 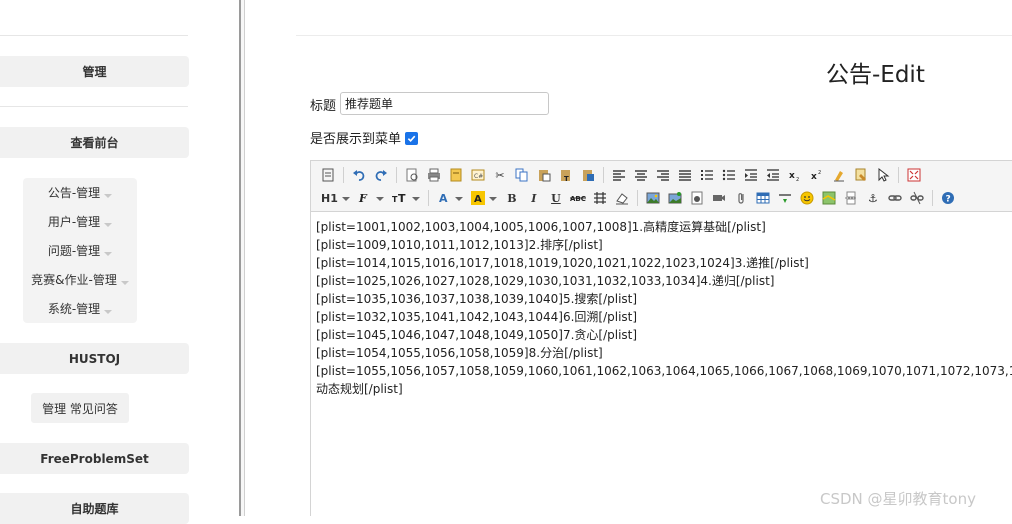 What do you see at coordinates (763, 198) in the screenshot?
I see `table-icon` at bounding box center [763, 198].